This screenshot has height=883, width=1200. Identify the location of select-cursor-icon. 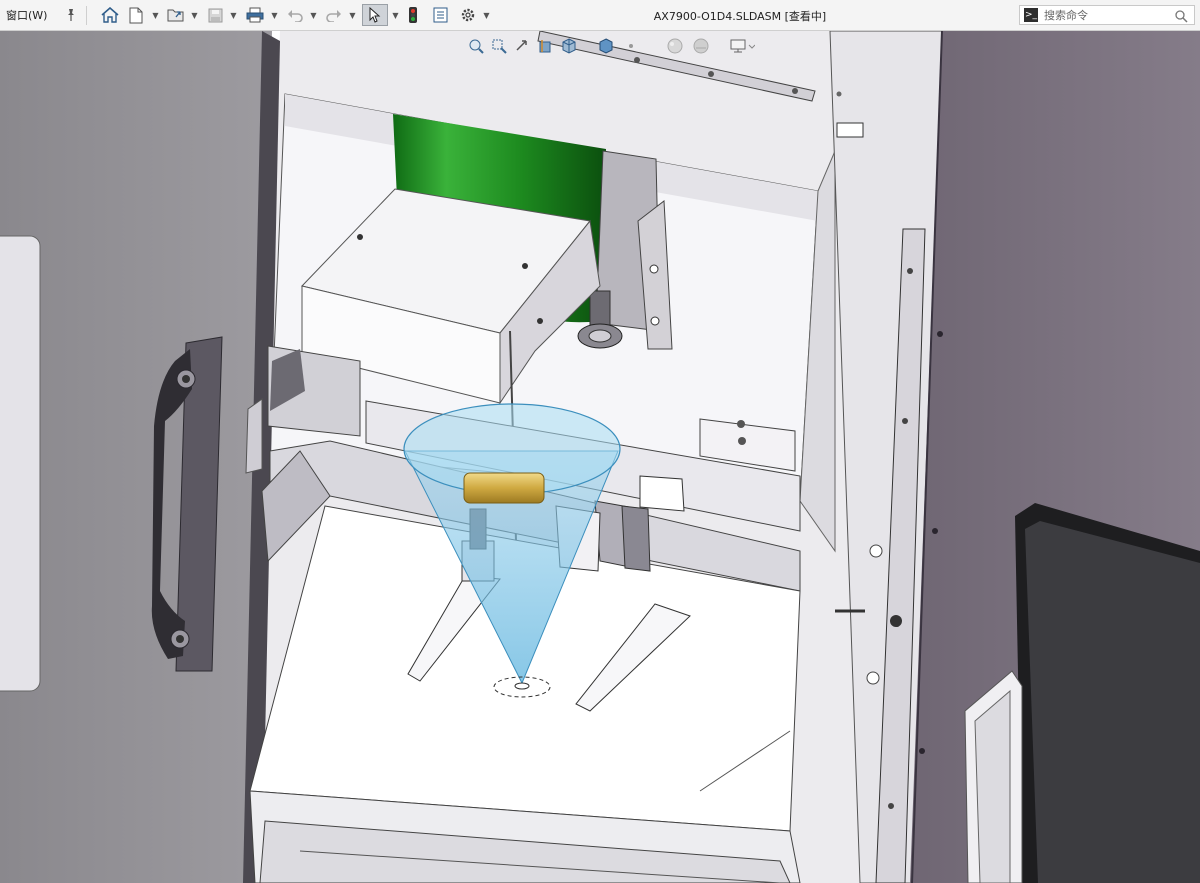
(375, 15).